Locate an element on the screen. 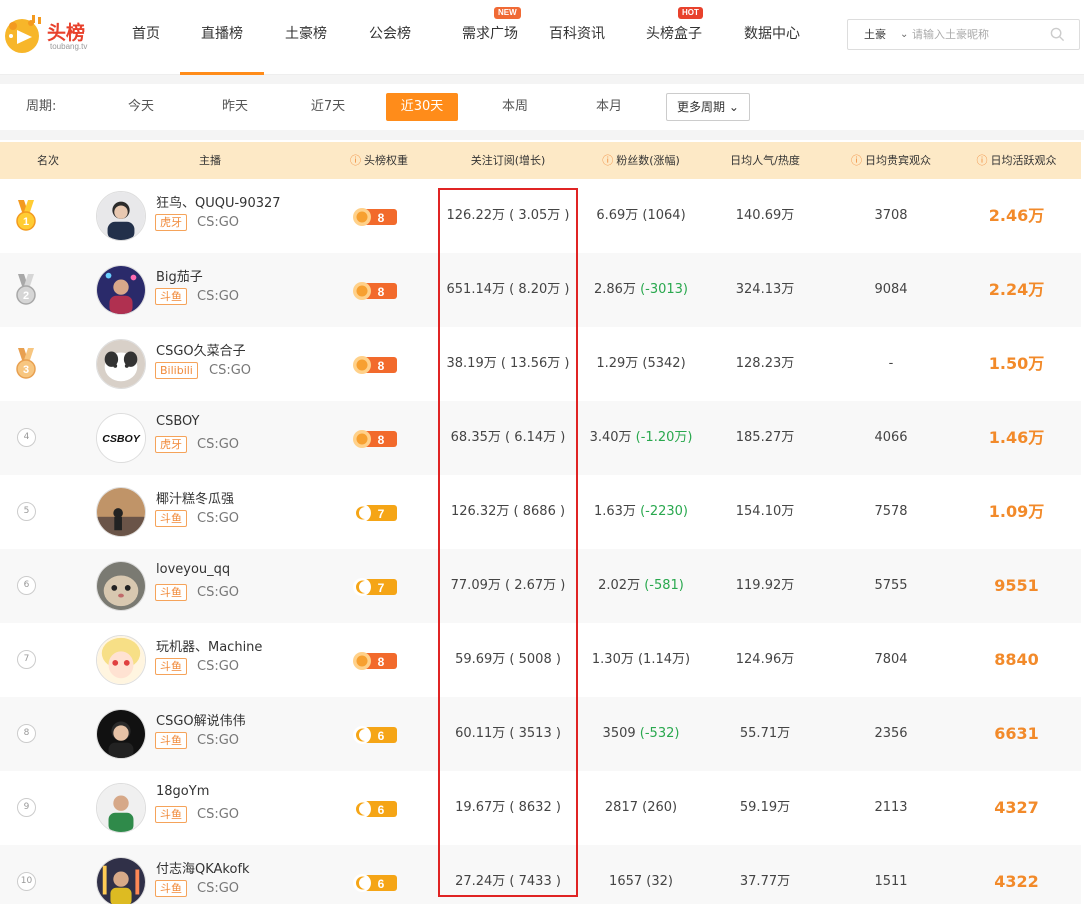  nav-item-7: 头榜盒子 HOT is located at coordinates (674, 37).